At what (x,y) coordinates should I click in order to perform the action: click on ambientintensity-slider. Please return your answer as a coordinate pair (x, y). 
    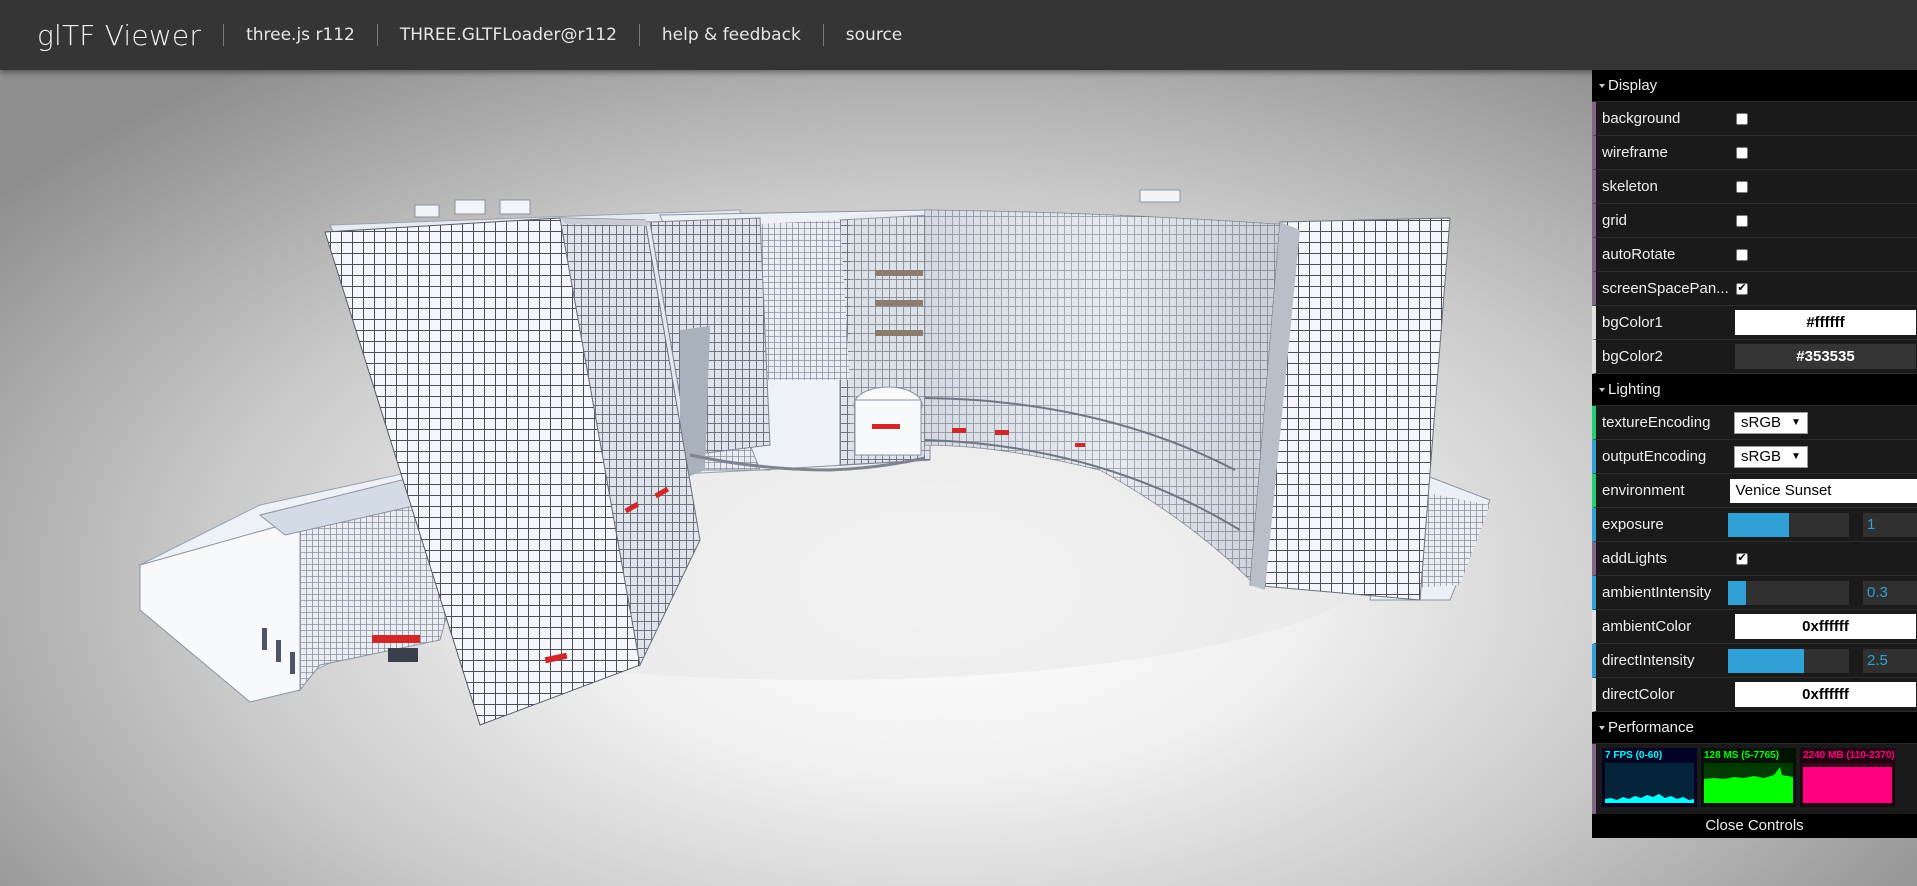
    Looking at the image, I should click on (1788, 592).